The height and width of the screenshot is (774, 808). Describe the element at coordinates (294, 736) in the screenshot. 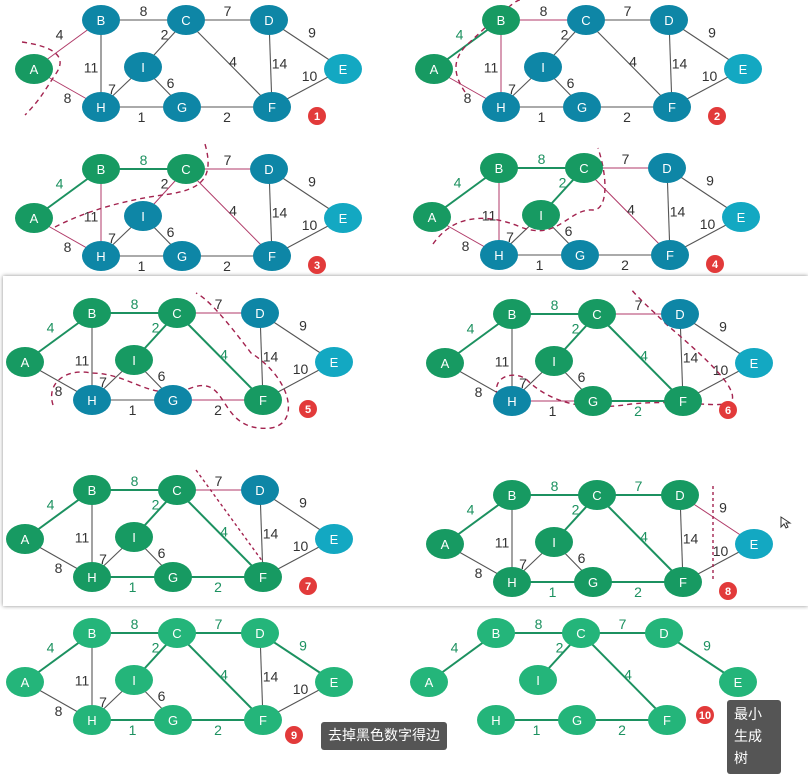

I see `step-badge-number: 9` at that location.